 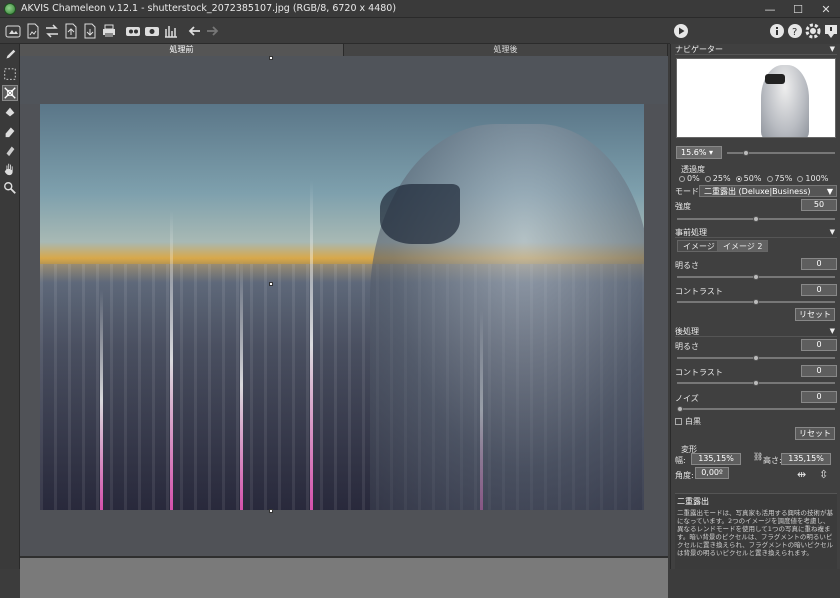 I want to click on opacity-option-75: 75%, so click(x=779, y=178).